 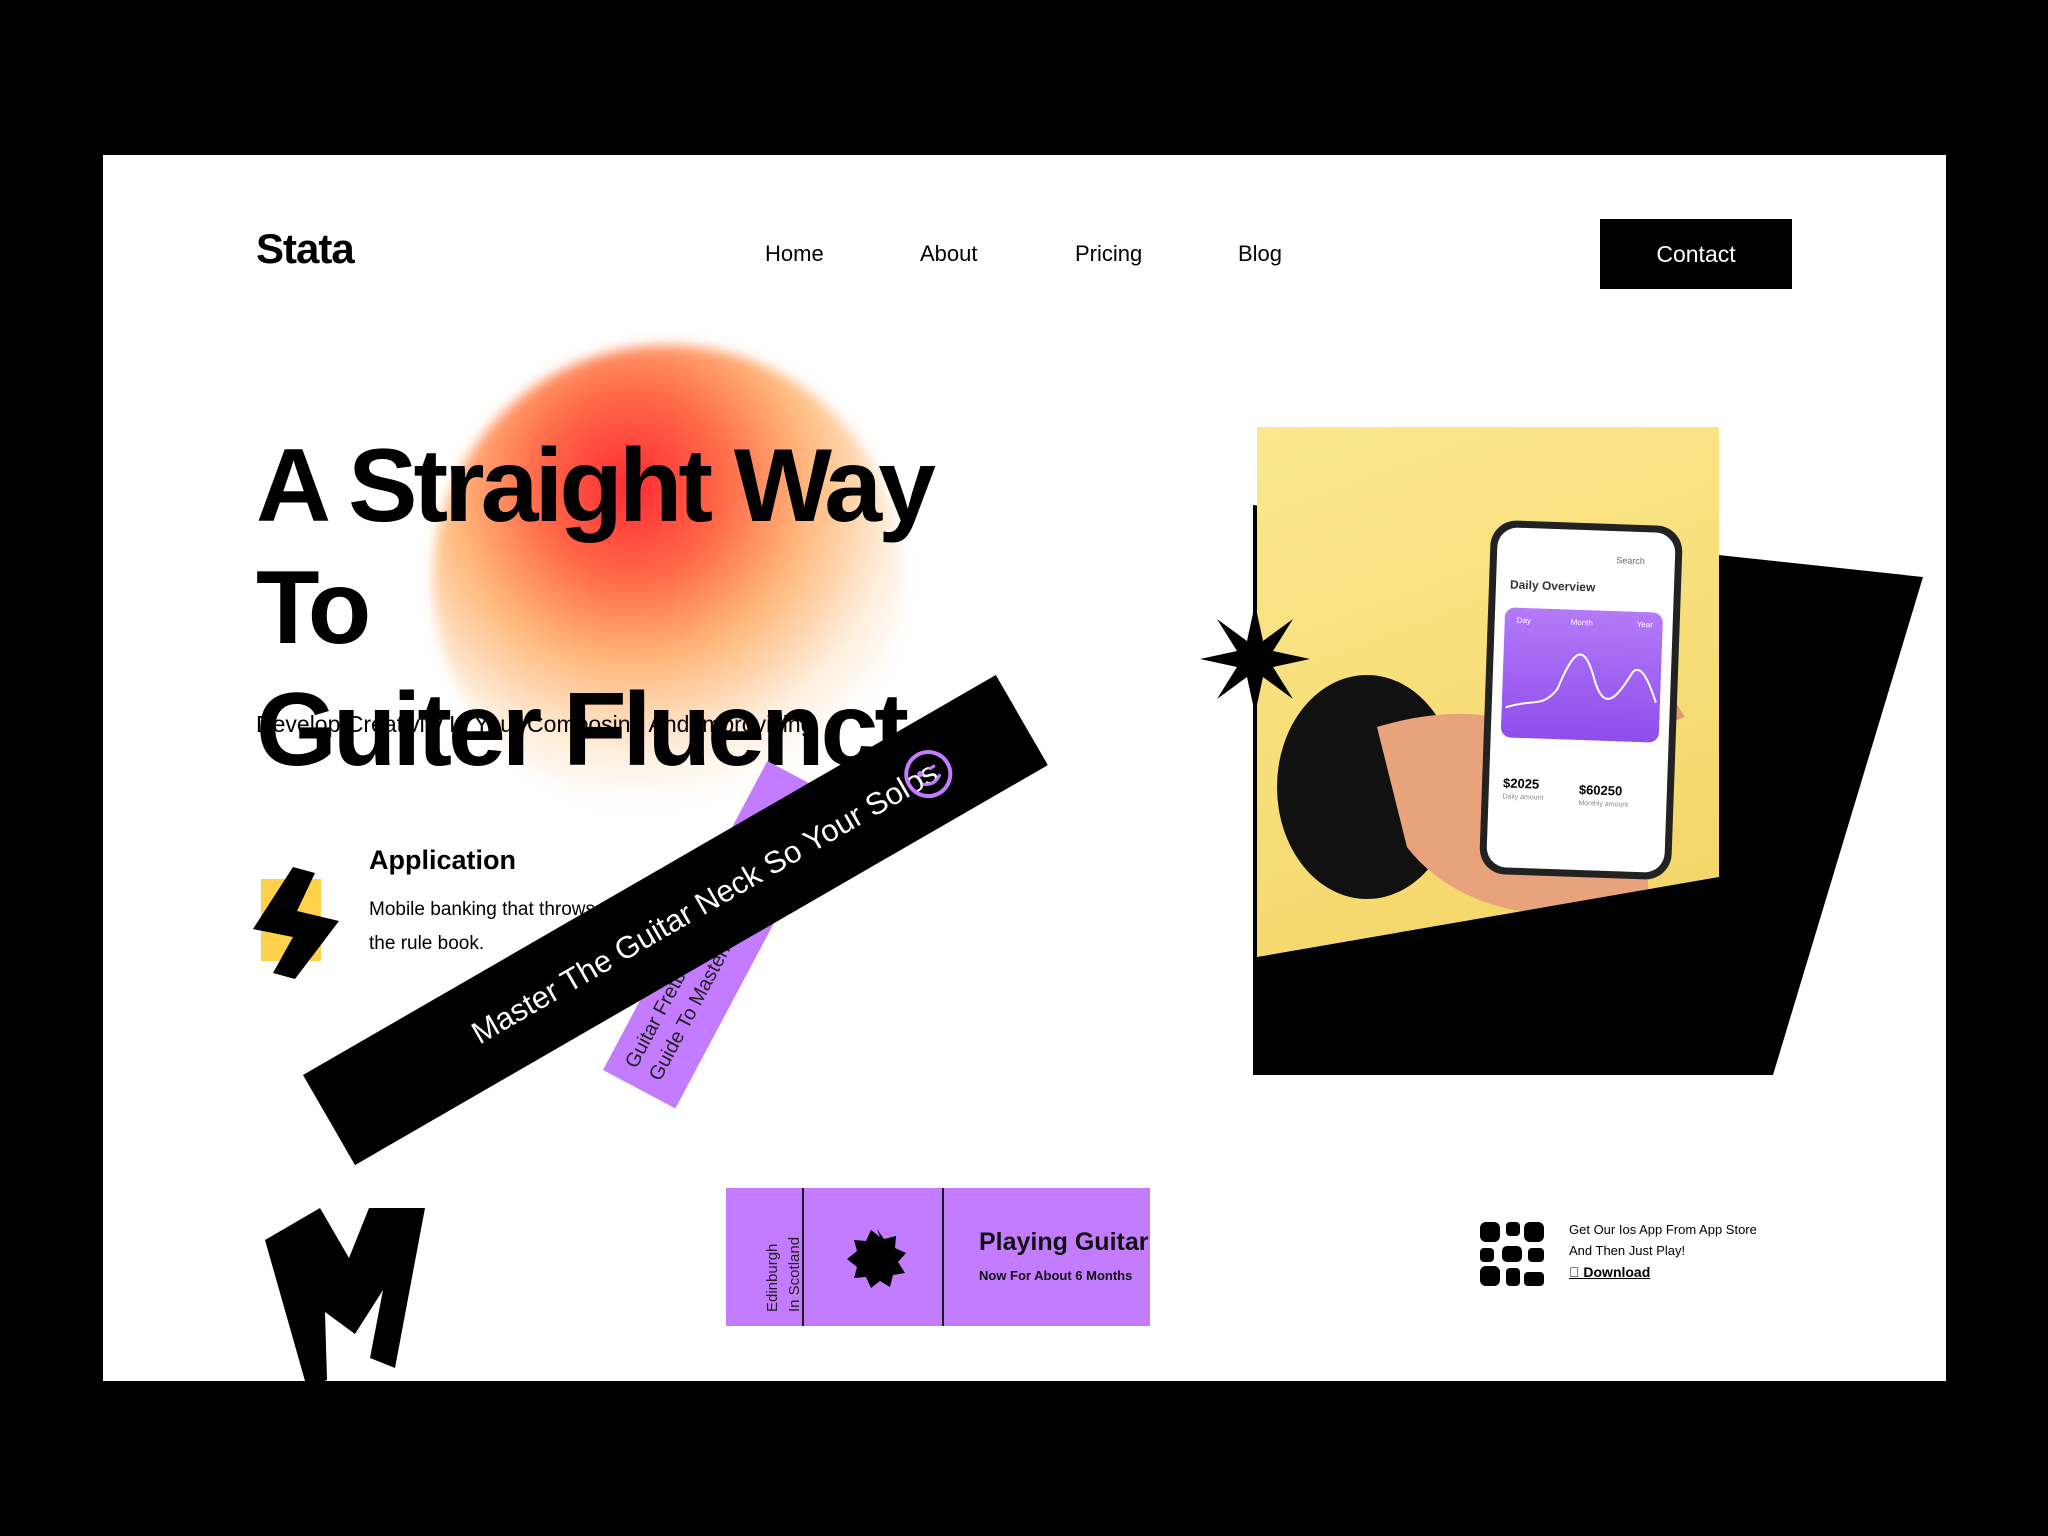 I want to click on download-label: Download, so click(x=1609, y=1272).